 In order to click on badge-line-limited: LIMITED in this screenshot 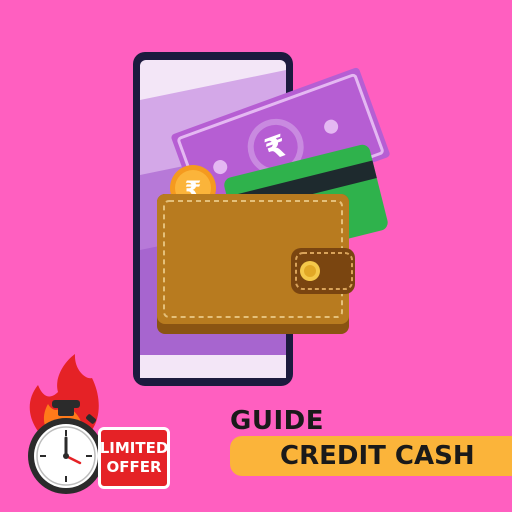, I will do `click(134, 448)`.